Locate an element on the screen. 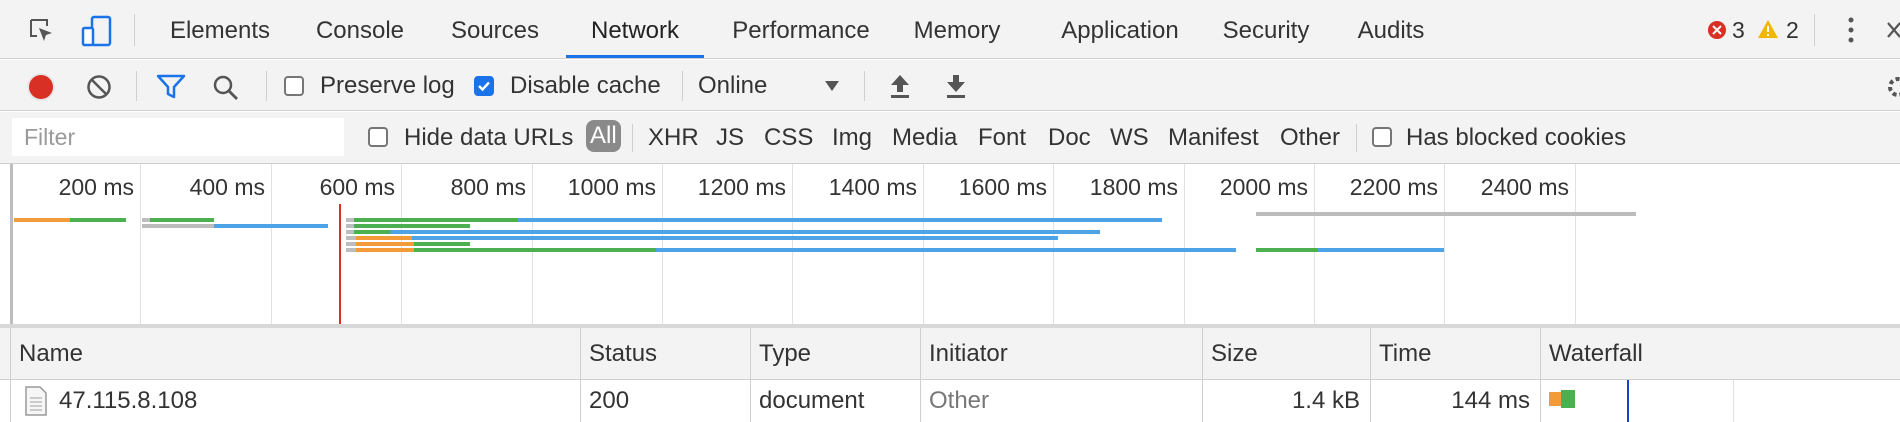 The height and width of the screenshot is (422, 1900). device-toolbar-icon is located at coordinates (97, 31).